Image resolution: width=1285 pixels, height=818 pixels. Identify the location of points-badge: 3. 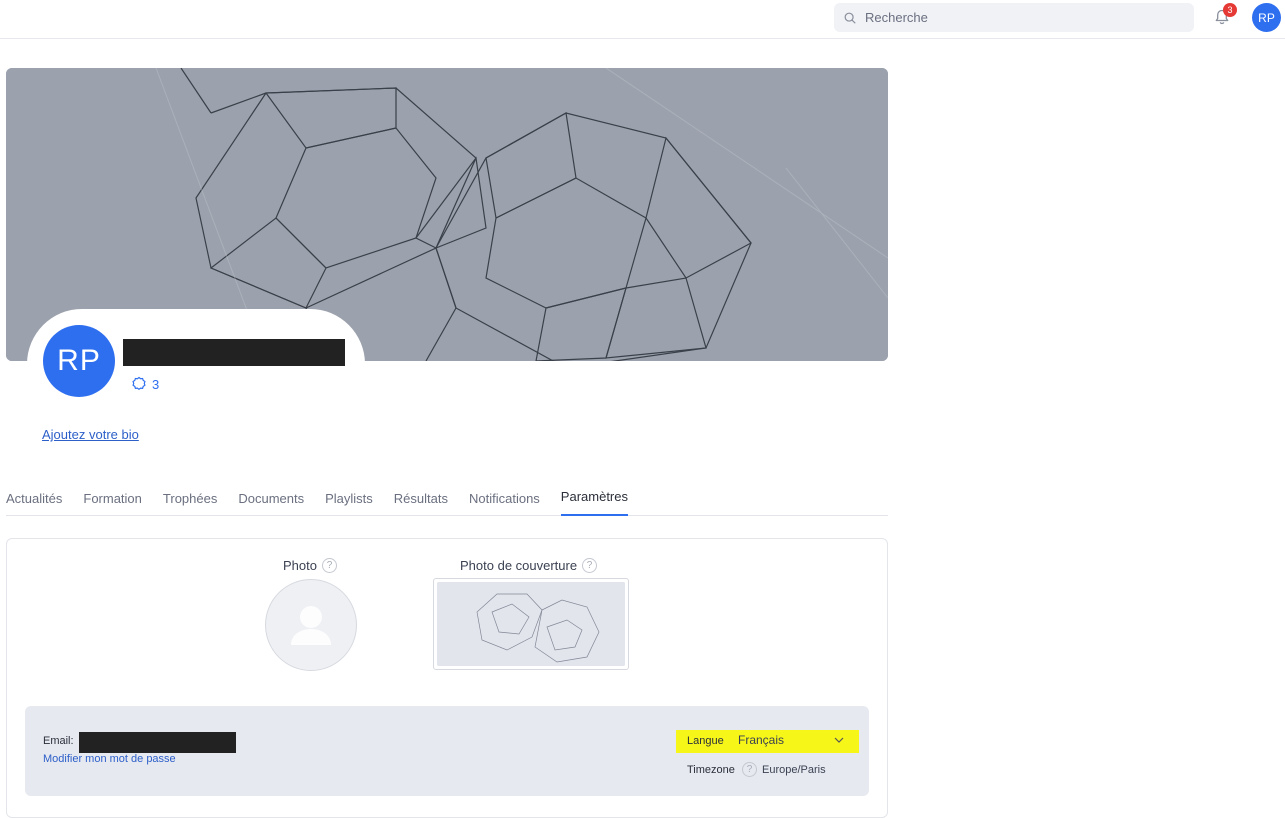
(145, 384).